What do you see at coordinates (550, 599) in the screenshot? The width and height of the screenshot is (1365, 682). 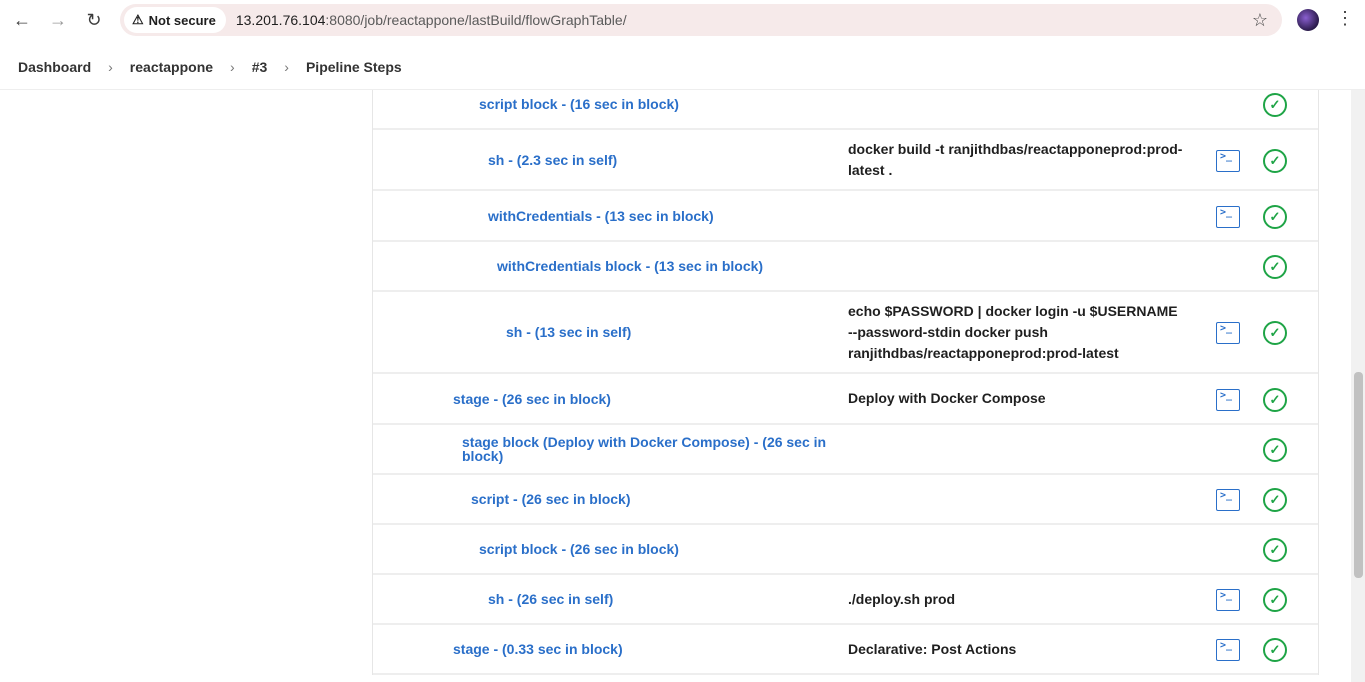 I see `step-link: sh - (26 sec in self)` at bounding box center [550, 599].